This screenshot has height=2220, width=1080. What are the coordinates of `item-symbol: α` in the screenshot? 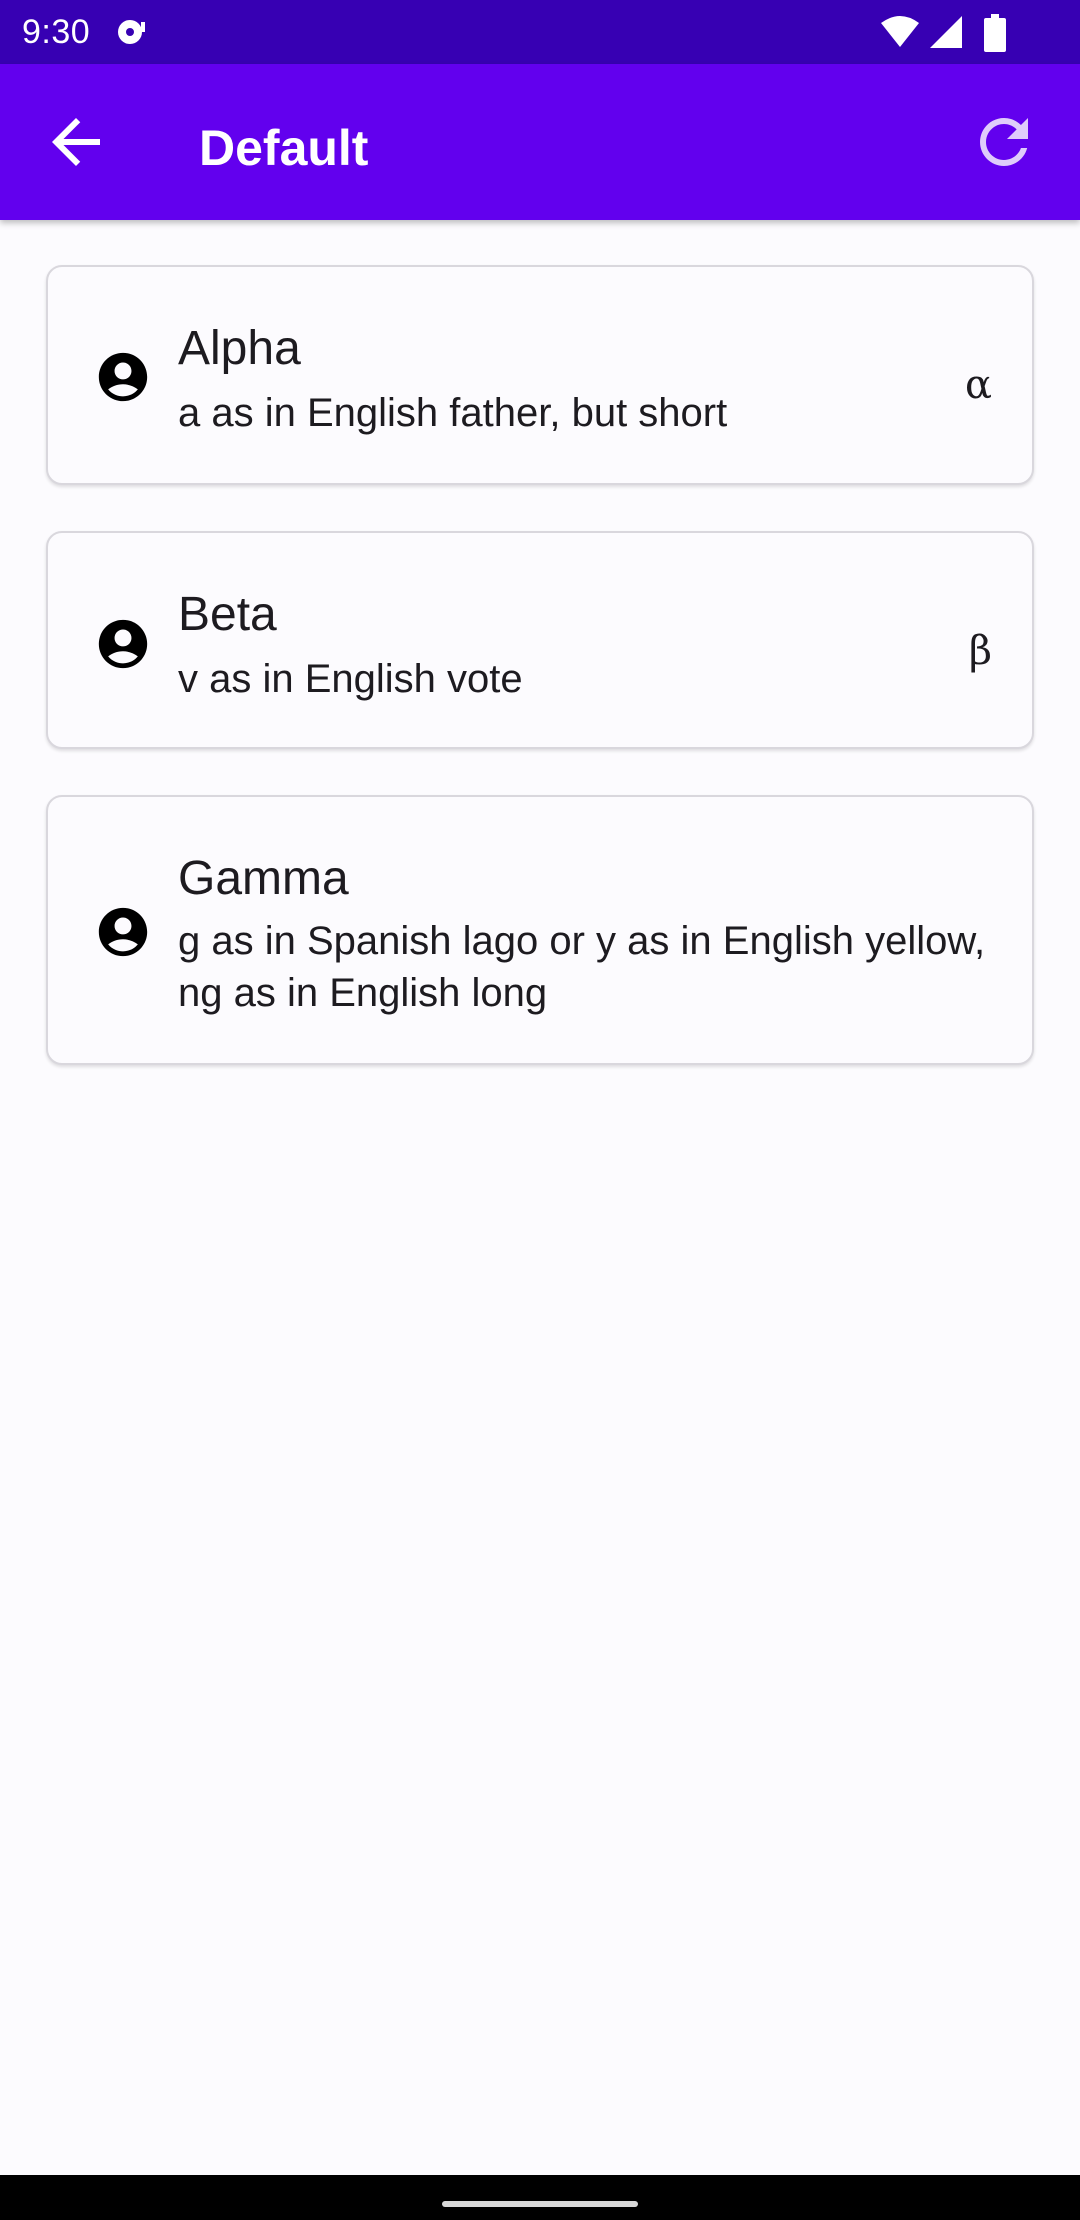 It's located at (978, 385).